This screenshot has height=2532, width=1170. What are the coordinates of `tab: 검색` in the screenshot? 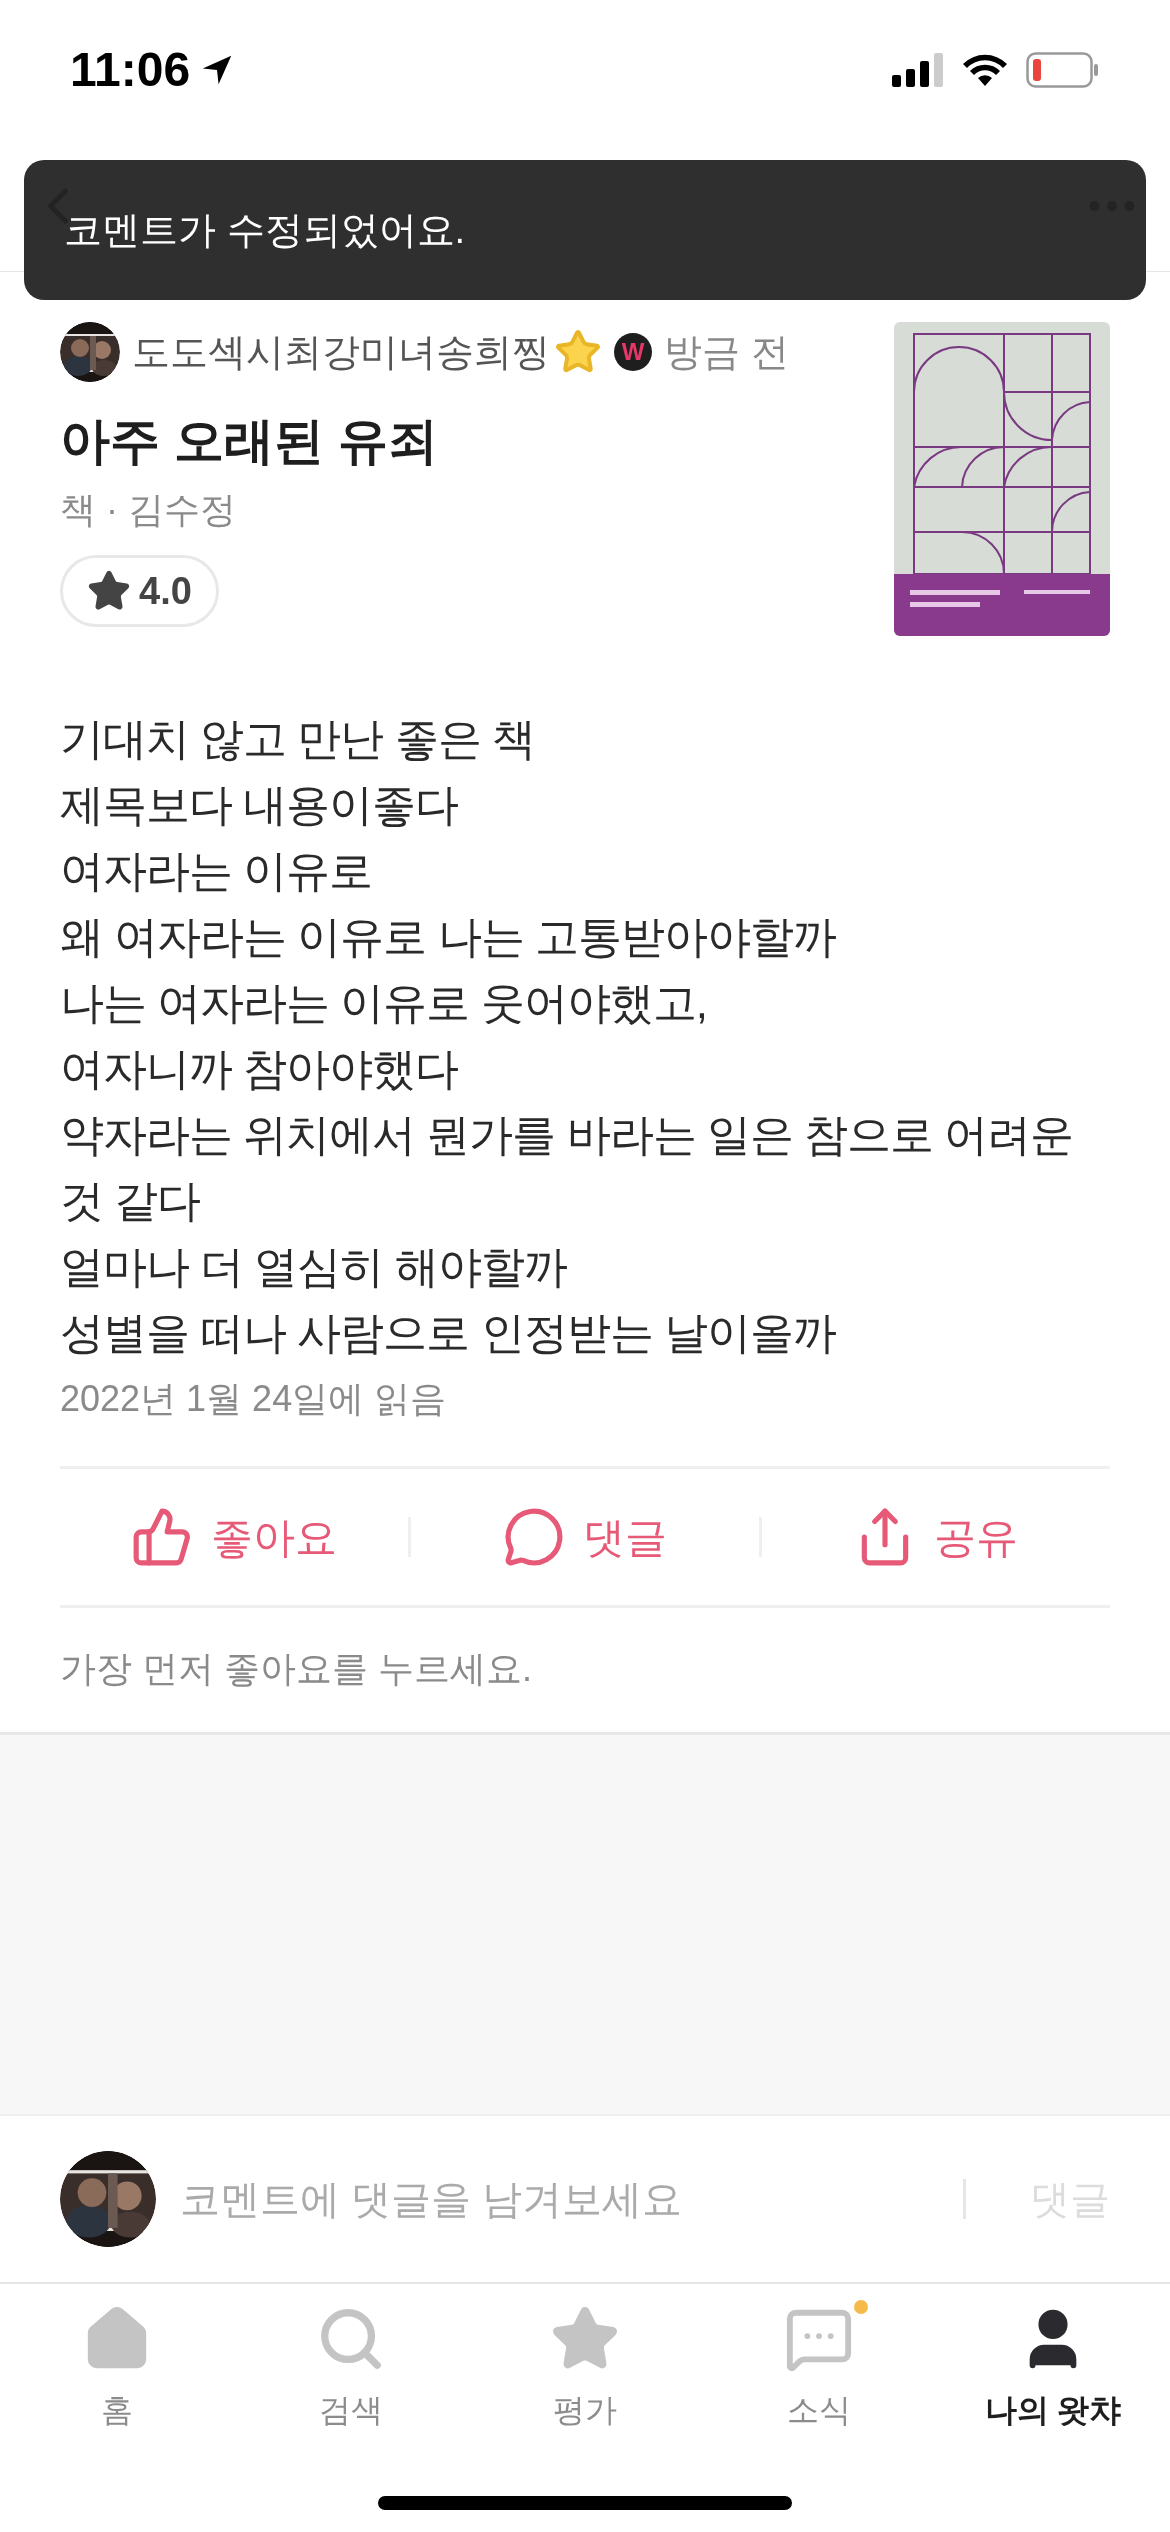 It's located at (351, 2369).